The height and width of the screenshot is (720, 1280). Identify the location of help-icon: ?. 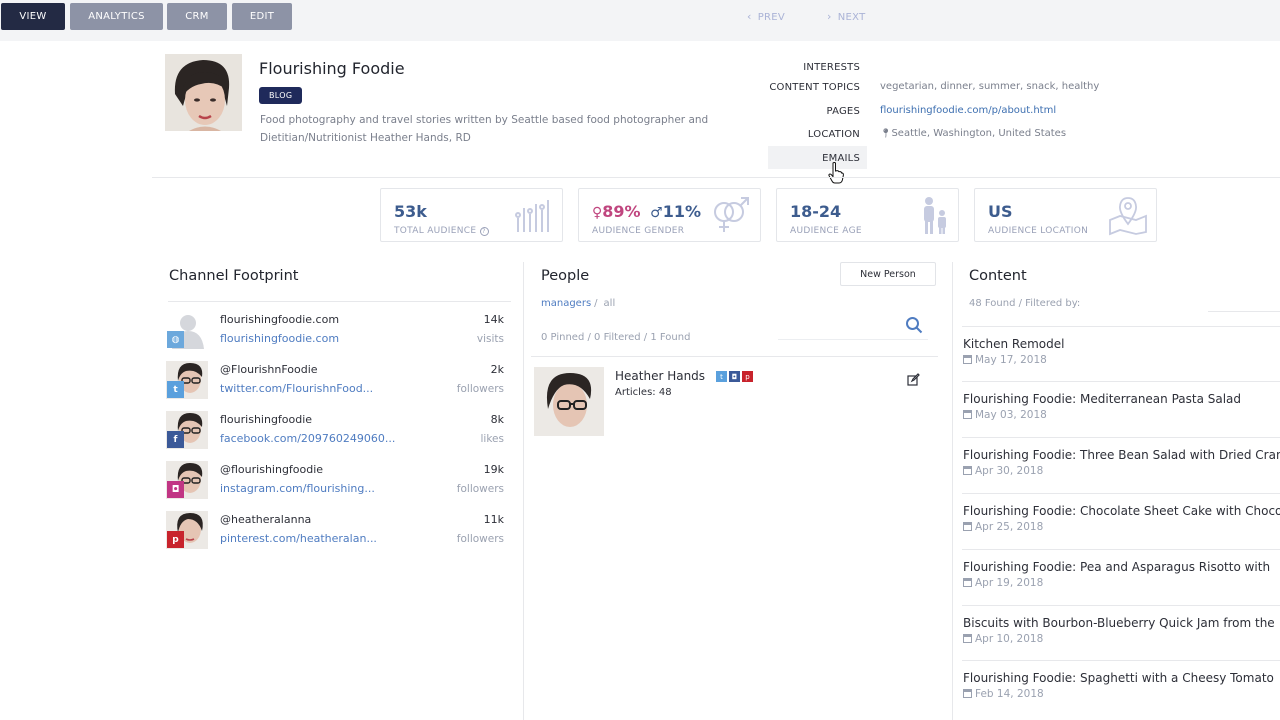
(484, 231).